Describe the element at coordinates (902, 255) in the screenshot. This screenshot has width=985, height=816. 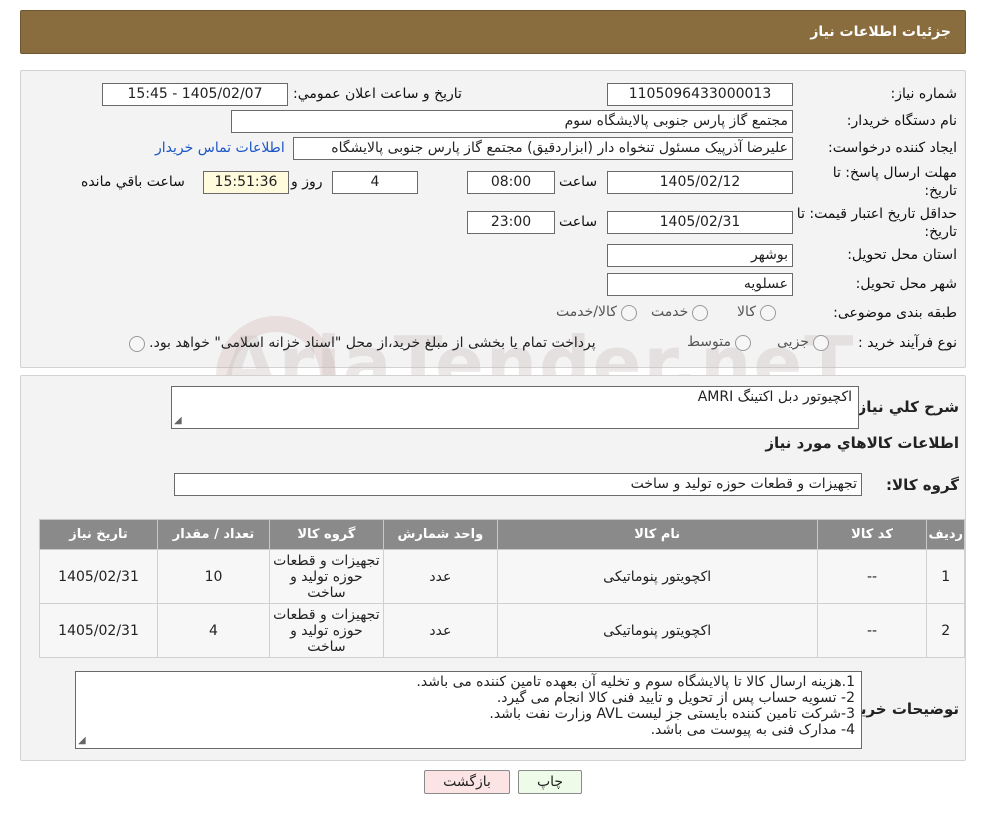
I see `province-label: استان محل تحويل:` at that location.